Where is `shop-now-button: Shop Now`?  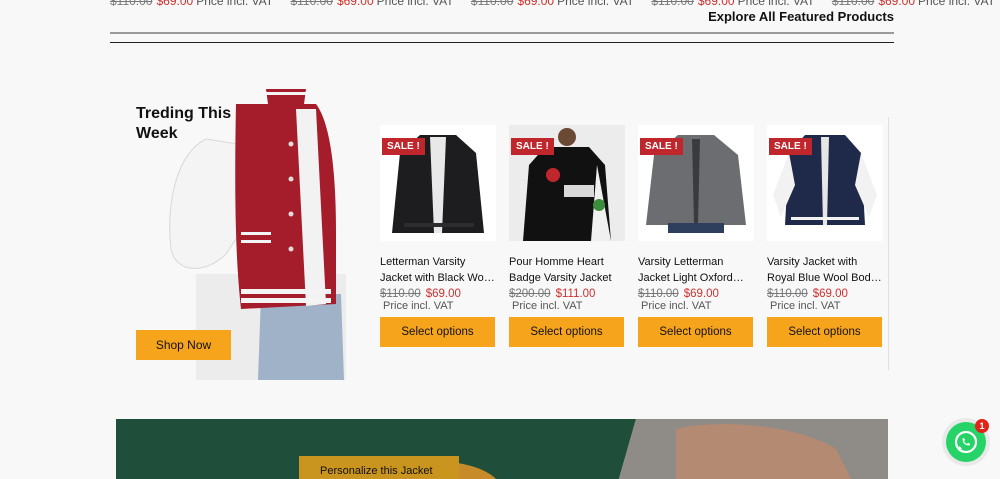 shop-now-button: Shop Now is located at coordinates (183, 345).